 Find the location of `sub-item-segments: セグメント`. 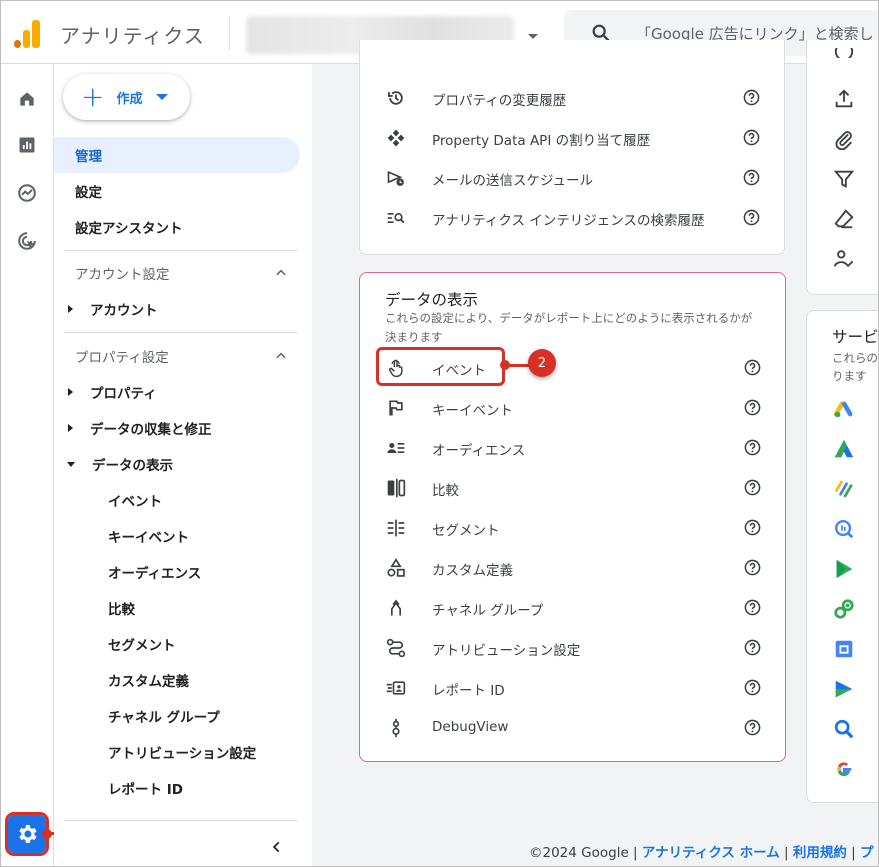

sub-item-segments: セグメント is located at coordinates (142, 644).